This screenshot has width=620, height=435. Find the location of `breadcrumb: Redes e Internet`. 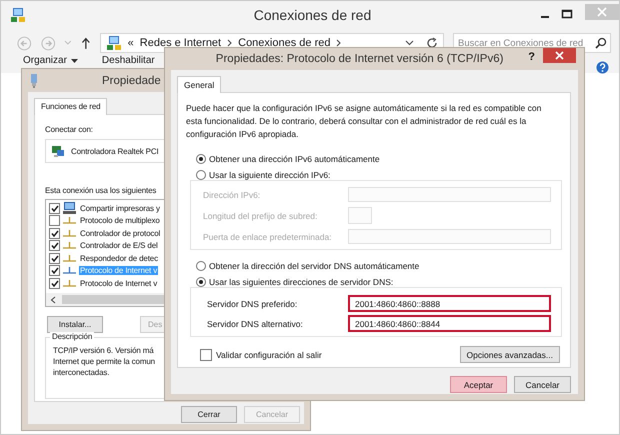

breadcrumb: Redes e Internet is located at coordinates (181, 43).